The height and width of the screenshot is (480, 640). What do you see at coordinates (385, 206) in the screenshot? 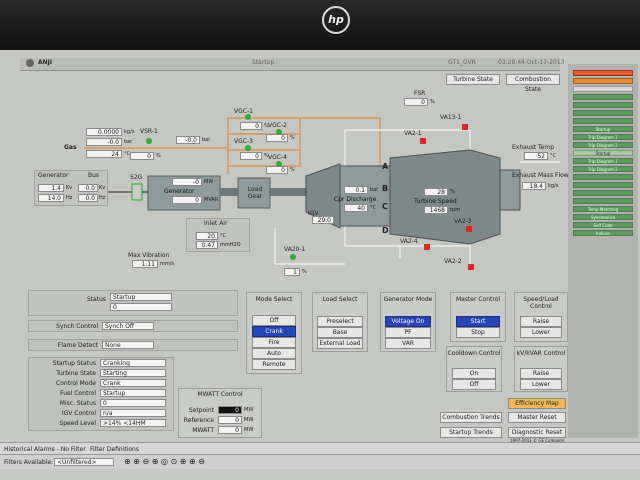
I see `combustor-letter-c: C` at bounding box center [385, 206].